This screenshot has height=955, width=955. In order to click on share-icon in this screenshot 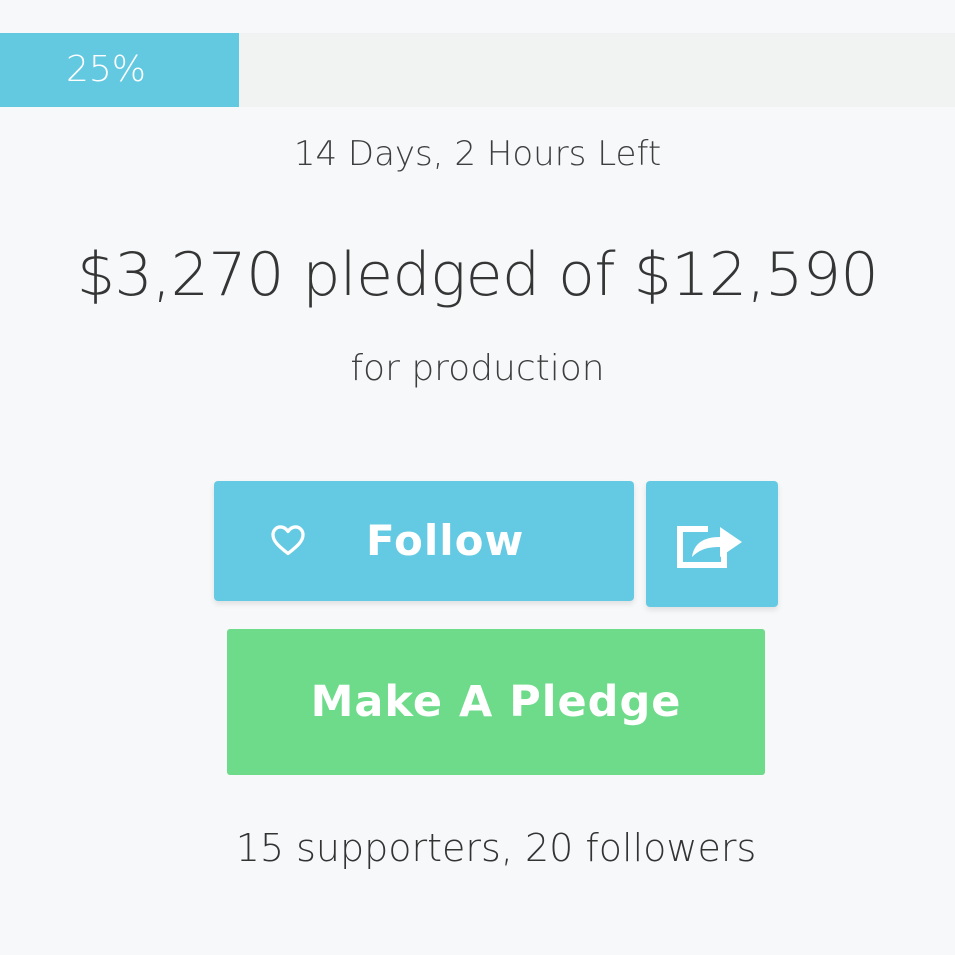, I will do `click(709, 547)`.